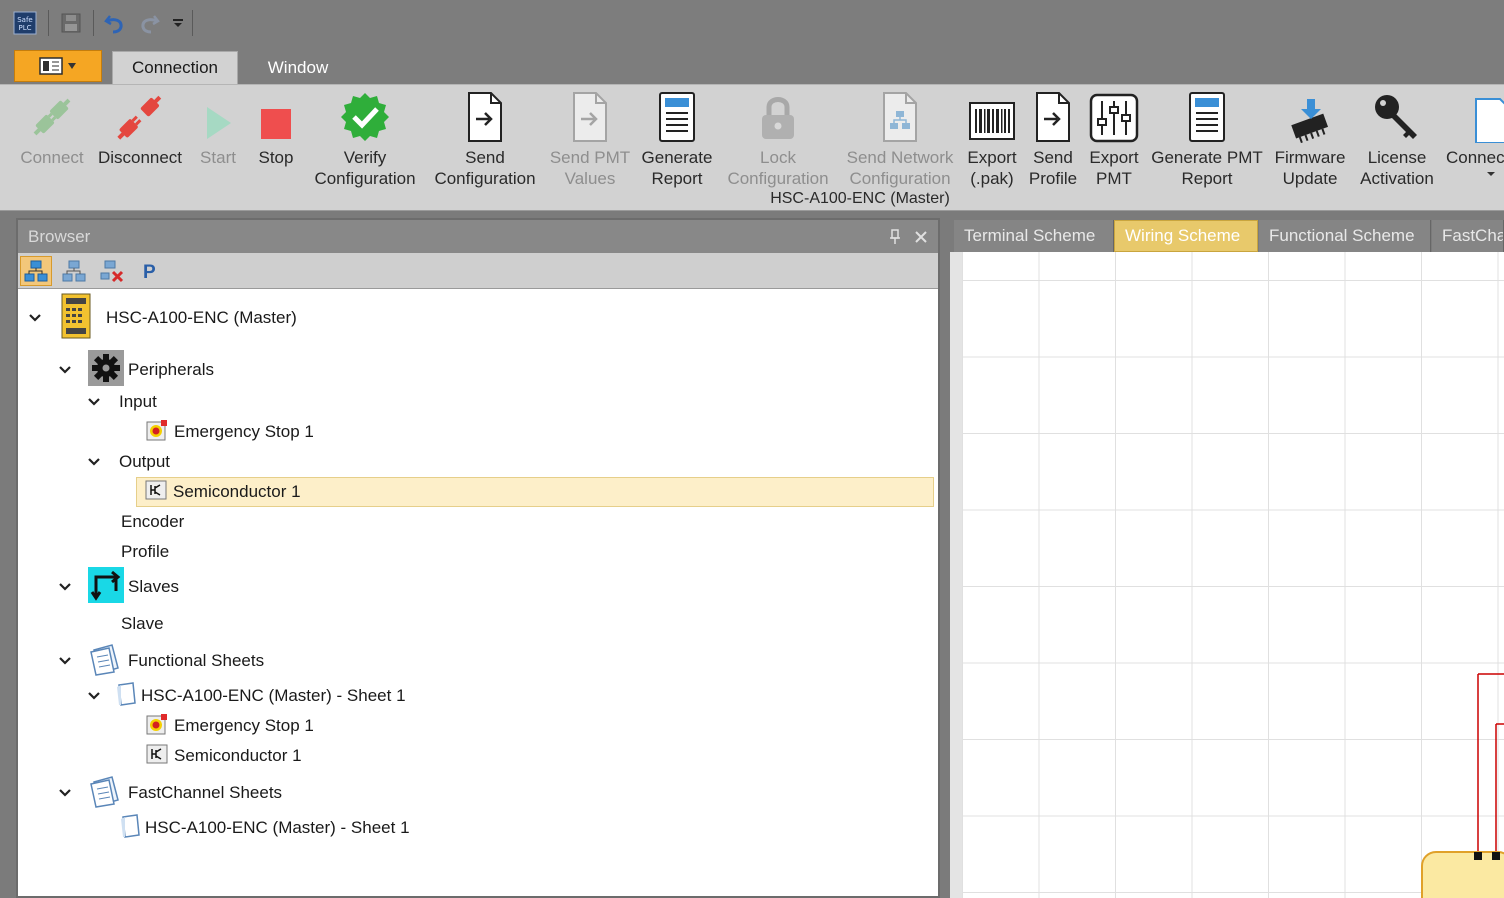  Describe the element at coordinates (126, 696) in the screenshot. I see `sheet-icon` at that location.